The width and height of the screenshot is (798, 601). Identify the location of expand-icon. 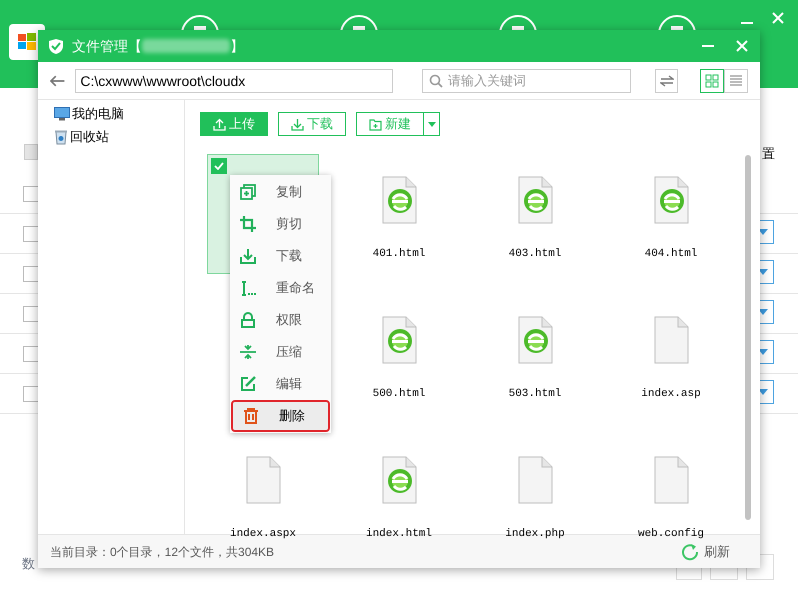
(31, 152).